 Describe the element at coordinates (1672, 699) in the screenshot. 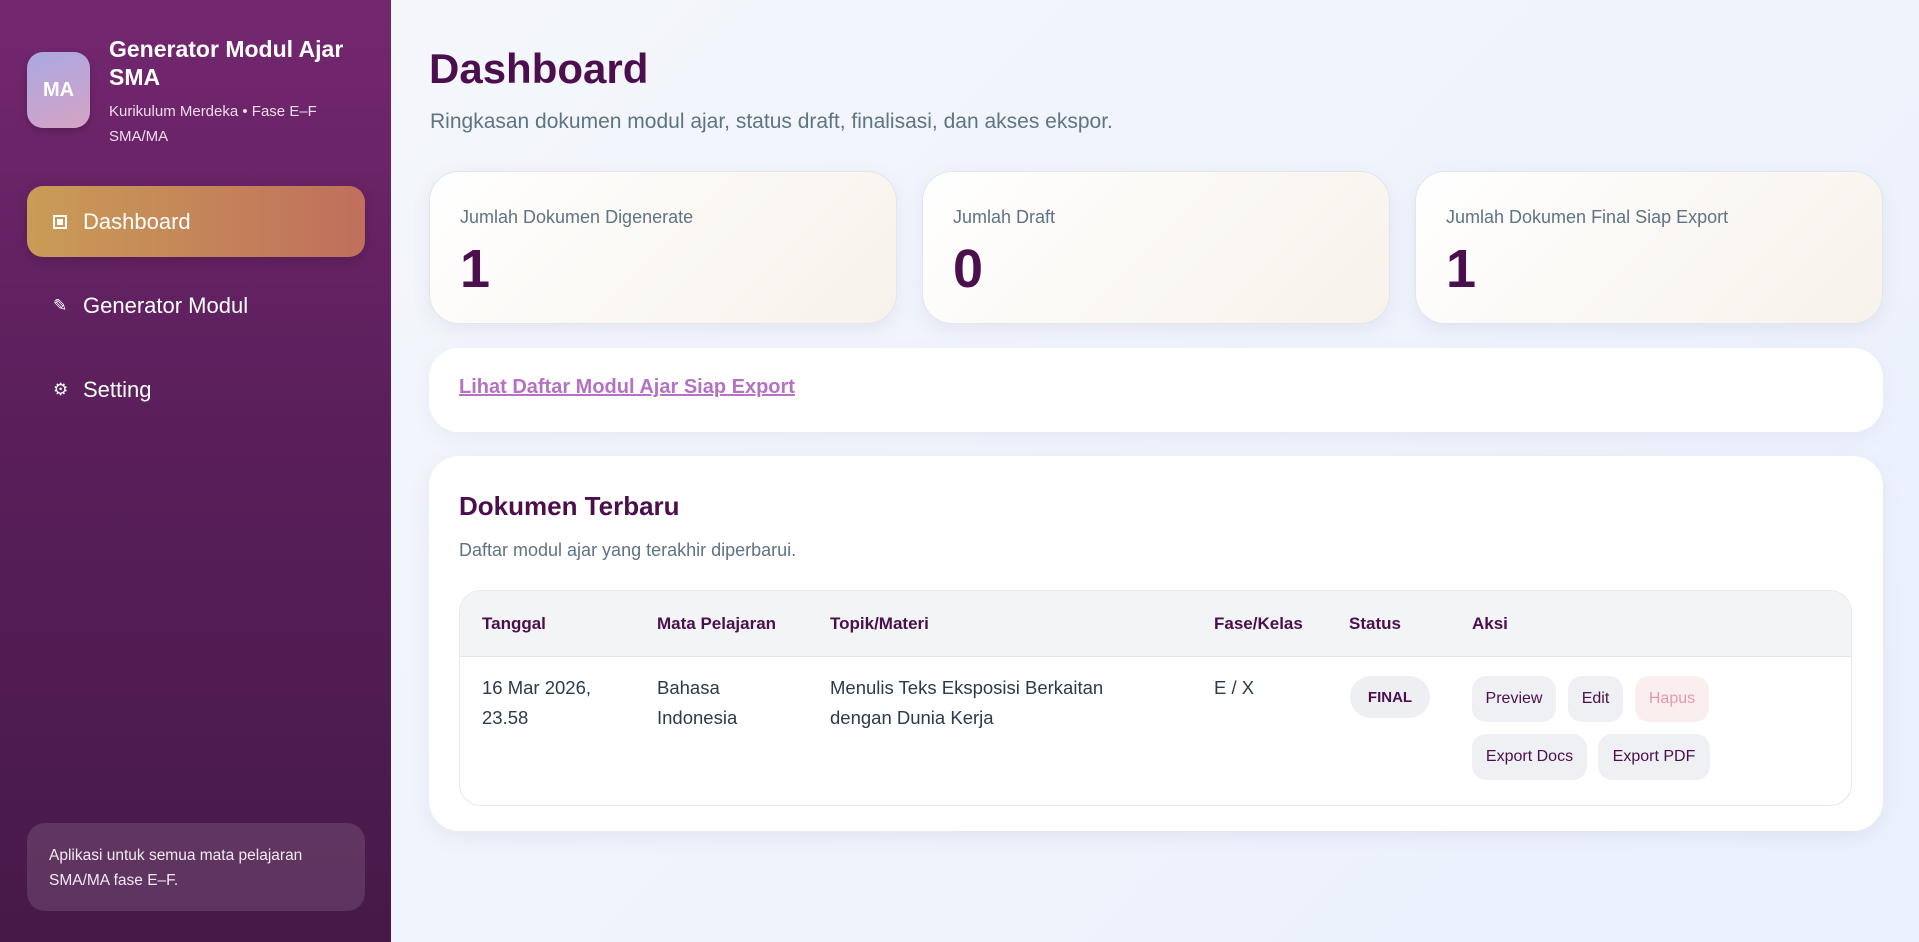

I see `delete-button: Hapus` at that location.